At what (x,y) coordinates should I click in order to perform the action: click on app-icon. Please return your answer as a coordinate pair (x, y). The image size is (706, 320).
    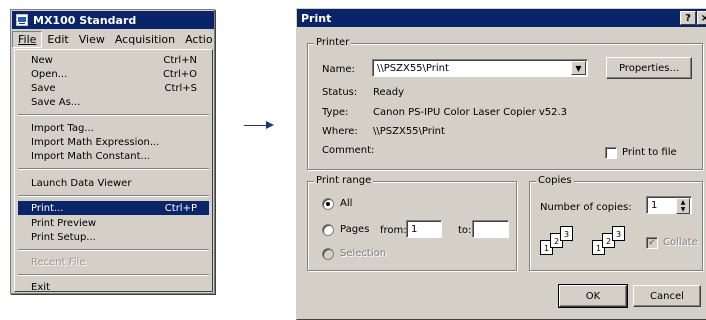
    Looking at the image, I should click on (22, 20).